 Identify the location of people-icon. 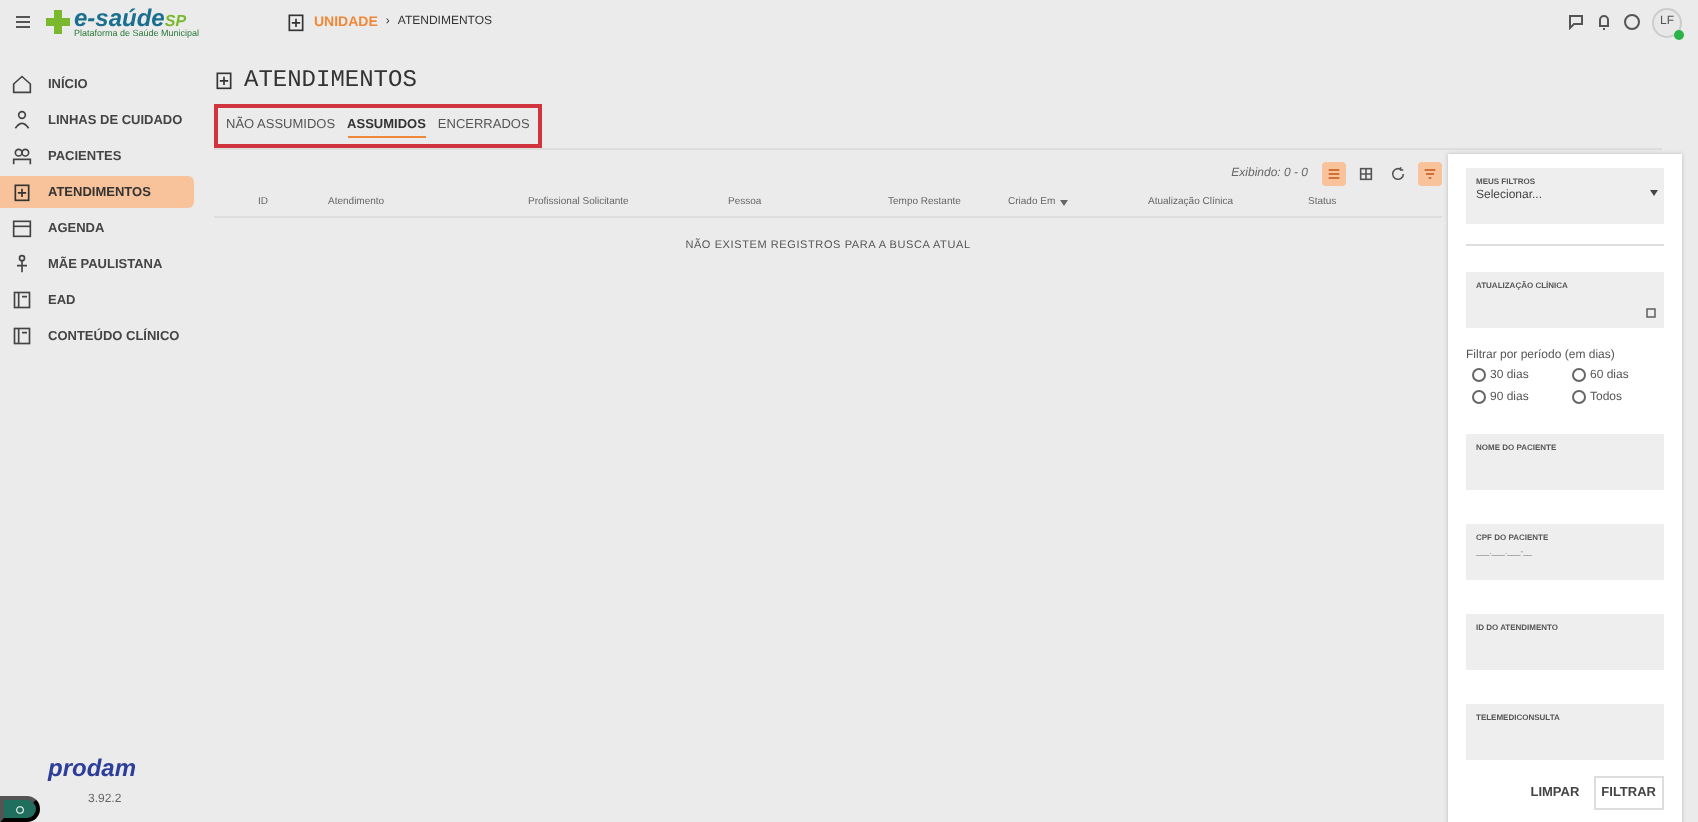
(22, 156).